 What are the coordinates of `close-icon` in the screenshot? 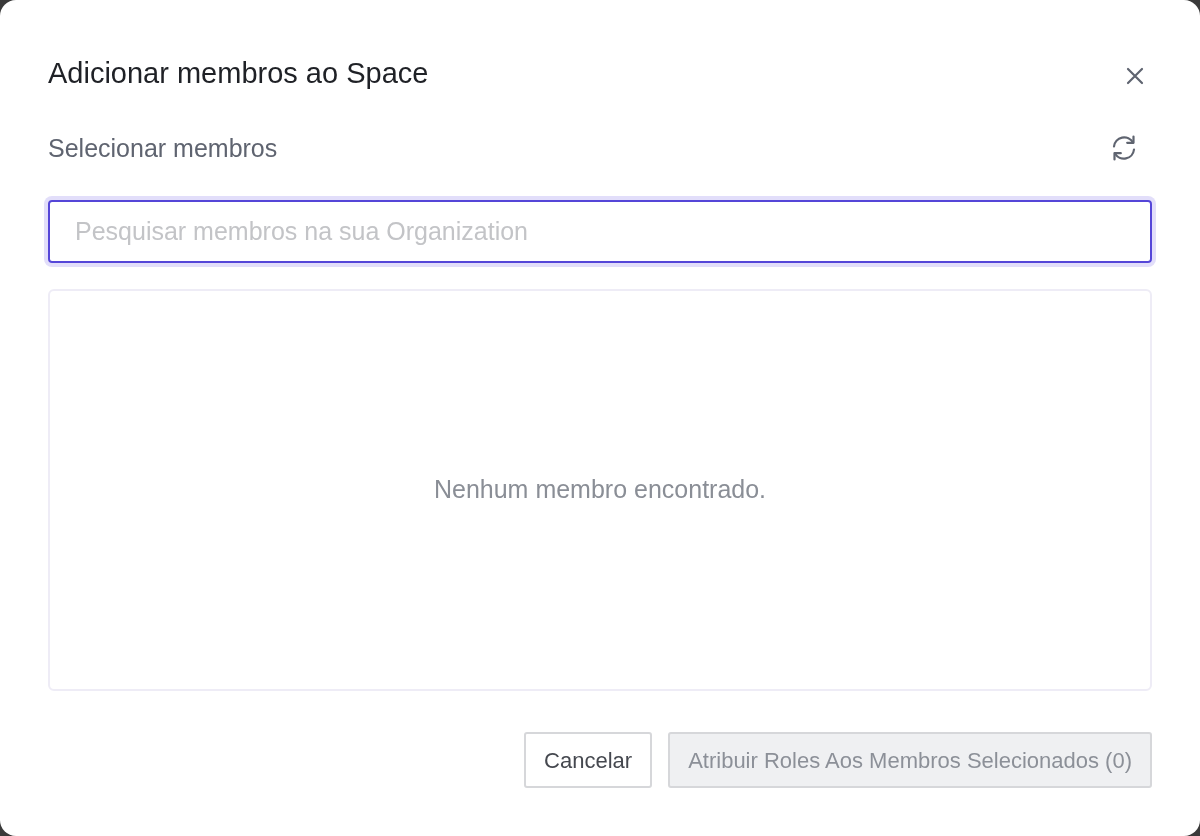 It's located at (1135, 76).